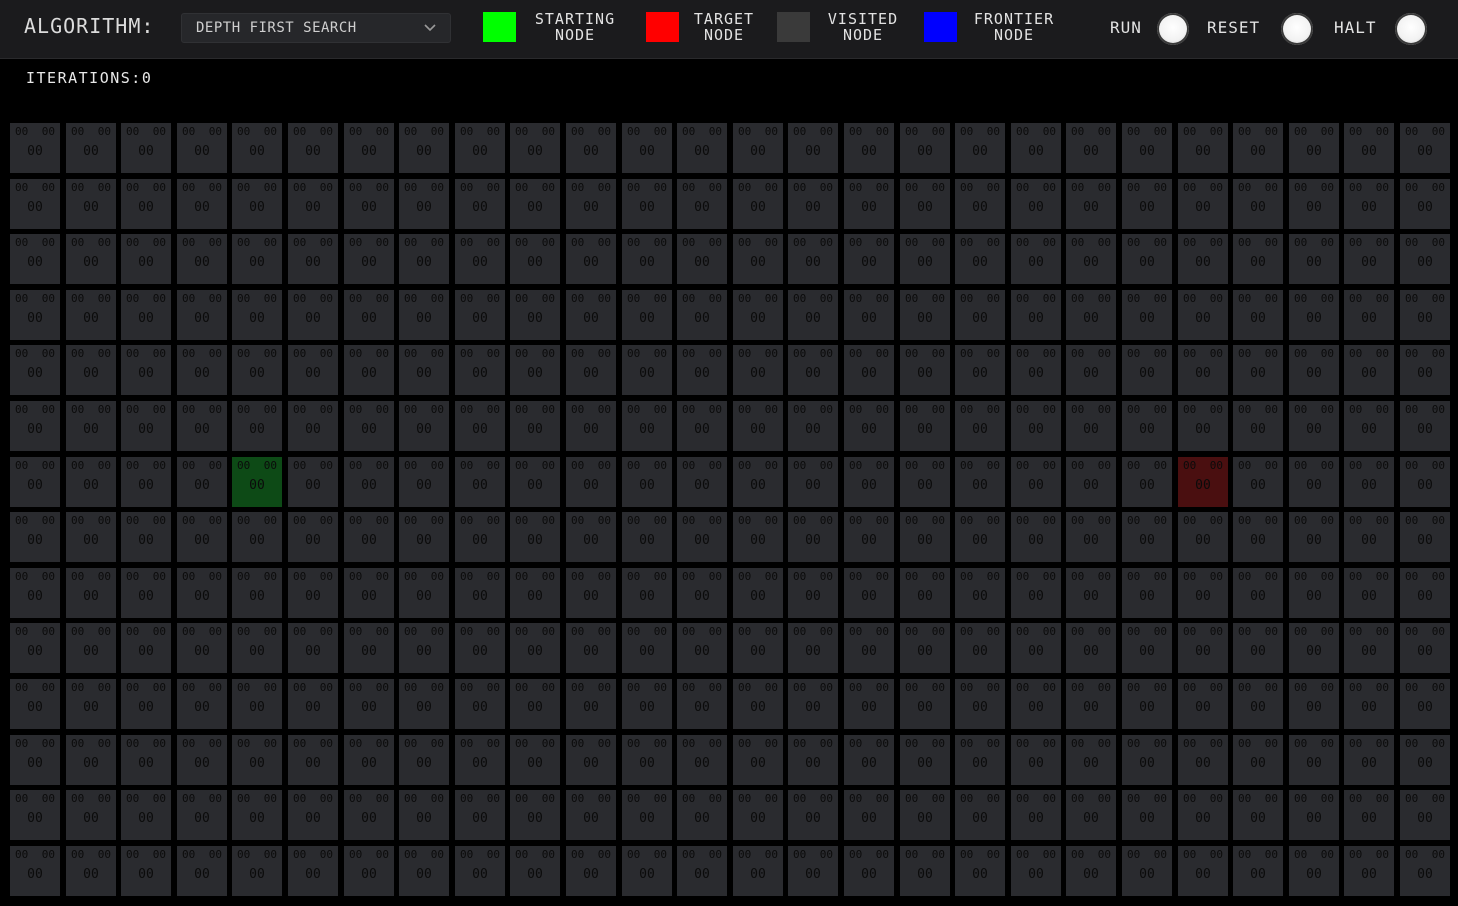  What do you see at coordinates (257, 482) in the screenshot?
I see `start-node-cell: 00 00 00` at bounding box center [257, 482].